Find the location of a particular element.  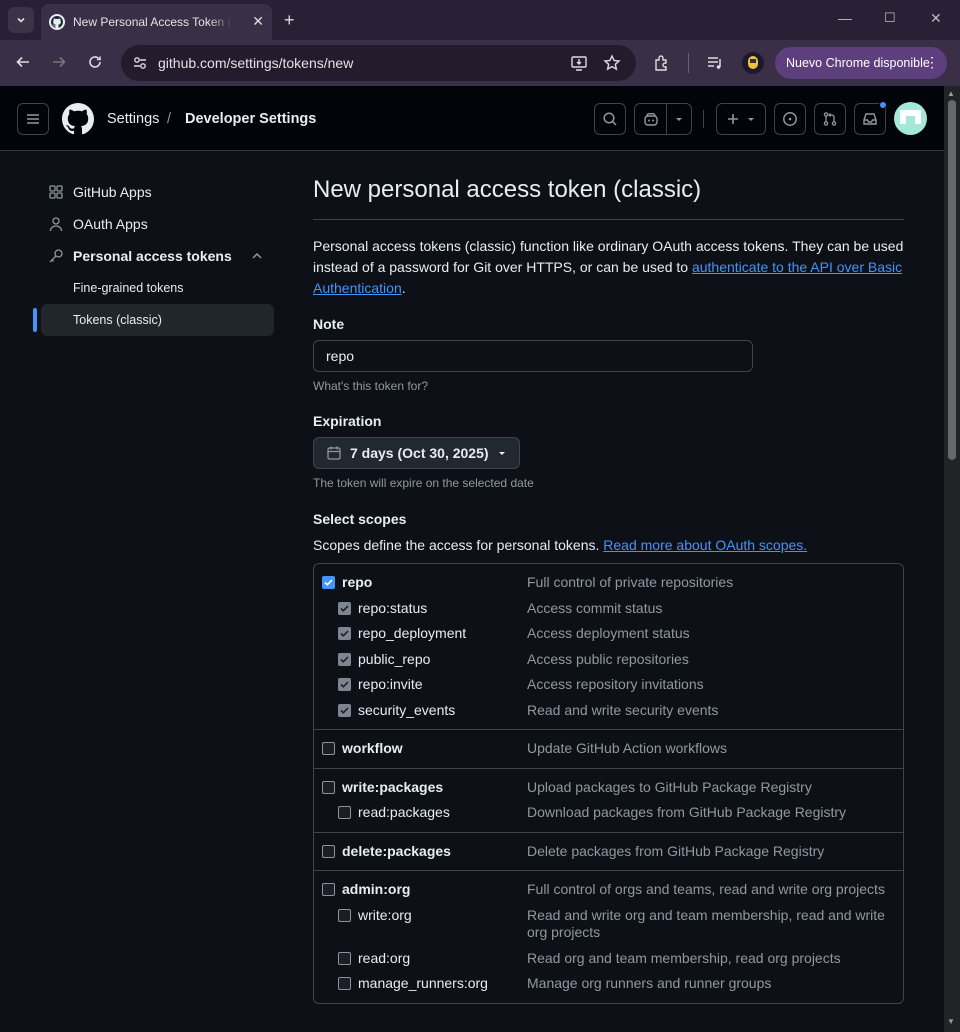

reload-button is located at coordinates (95, 64).